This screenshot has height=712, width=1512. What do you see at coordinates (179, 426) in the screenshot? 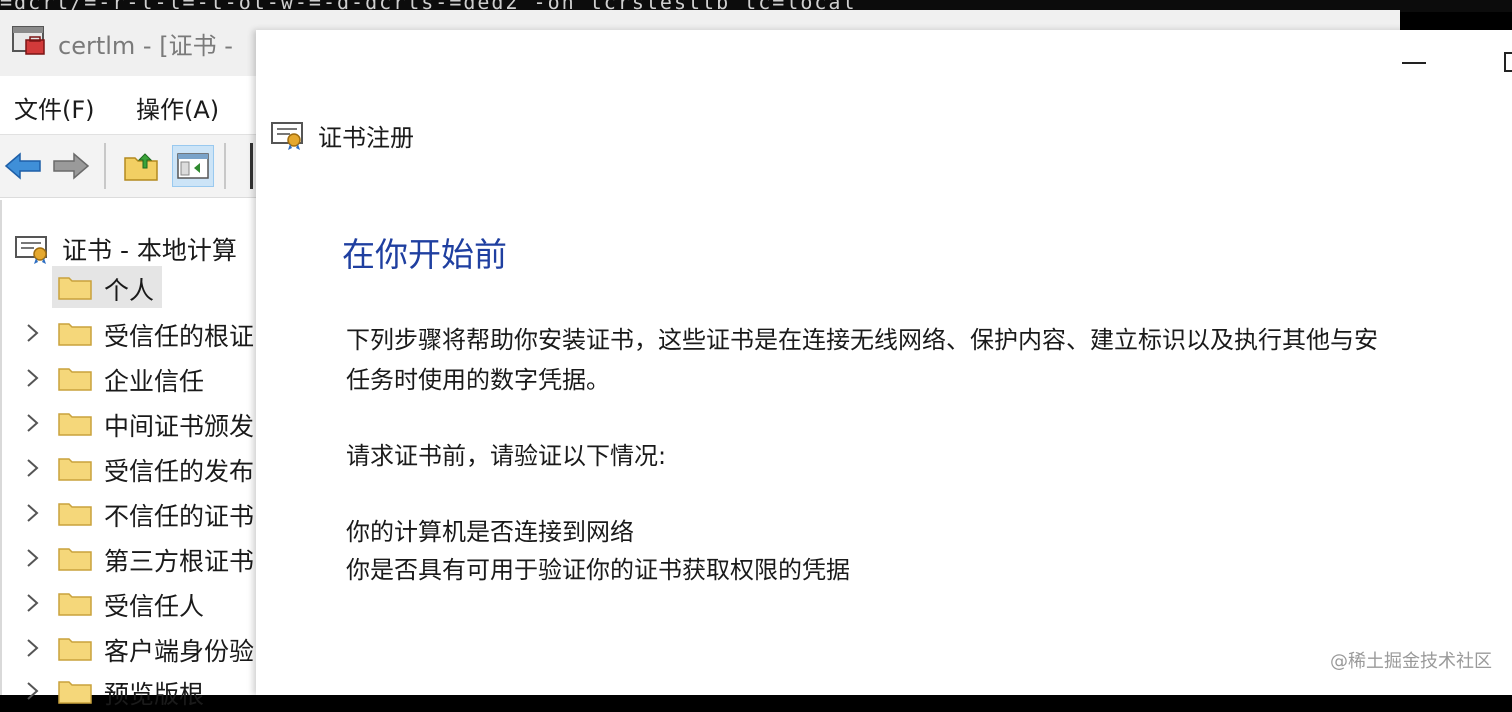
I see `tree-item-label: 中间证书颁发` at bounding box center [179, 426].